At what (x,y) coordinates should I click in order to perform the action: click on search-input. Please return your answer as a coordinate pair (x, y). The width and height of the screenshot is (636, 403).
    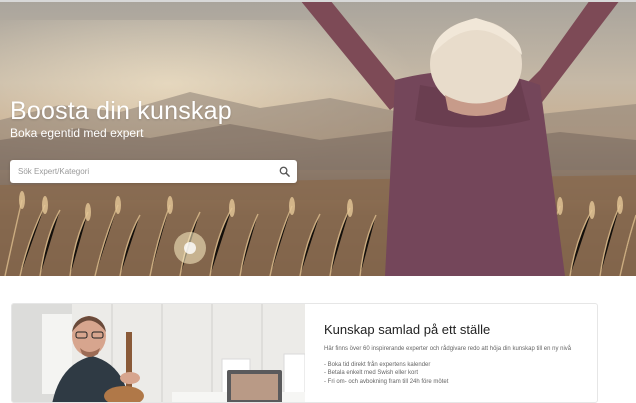
    Looking at the image, I should click on (140, 171).